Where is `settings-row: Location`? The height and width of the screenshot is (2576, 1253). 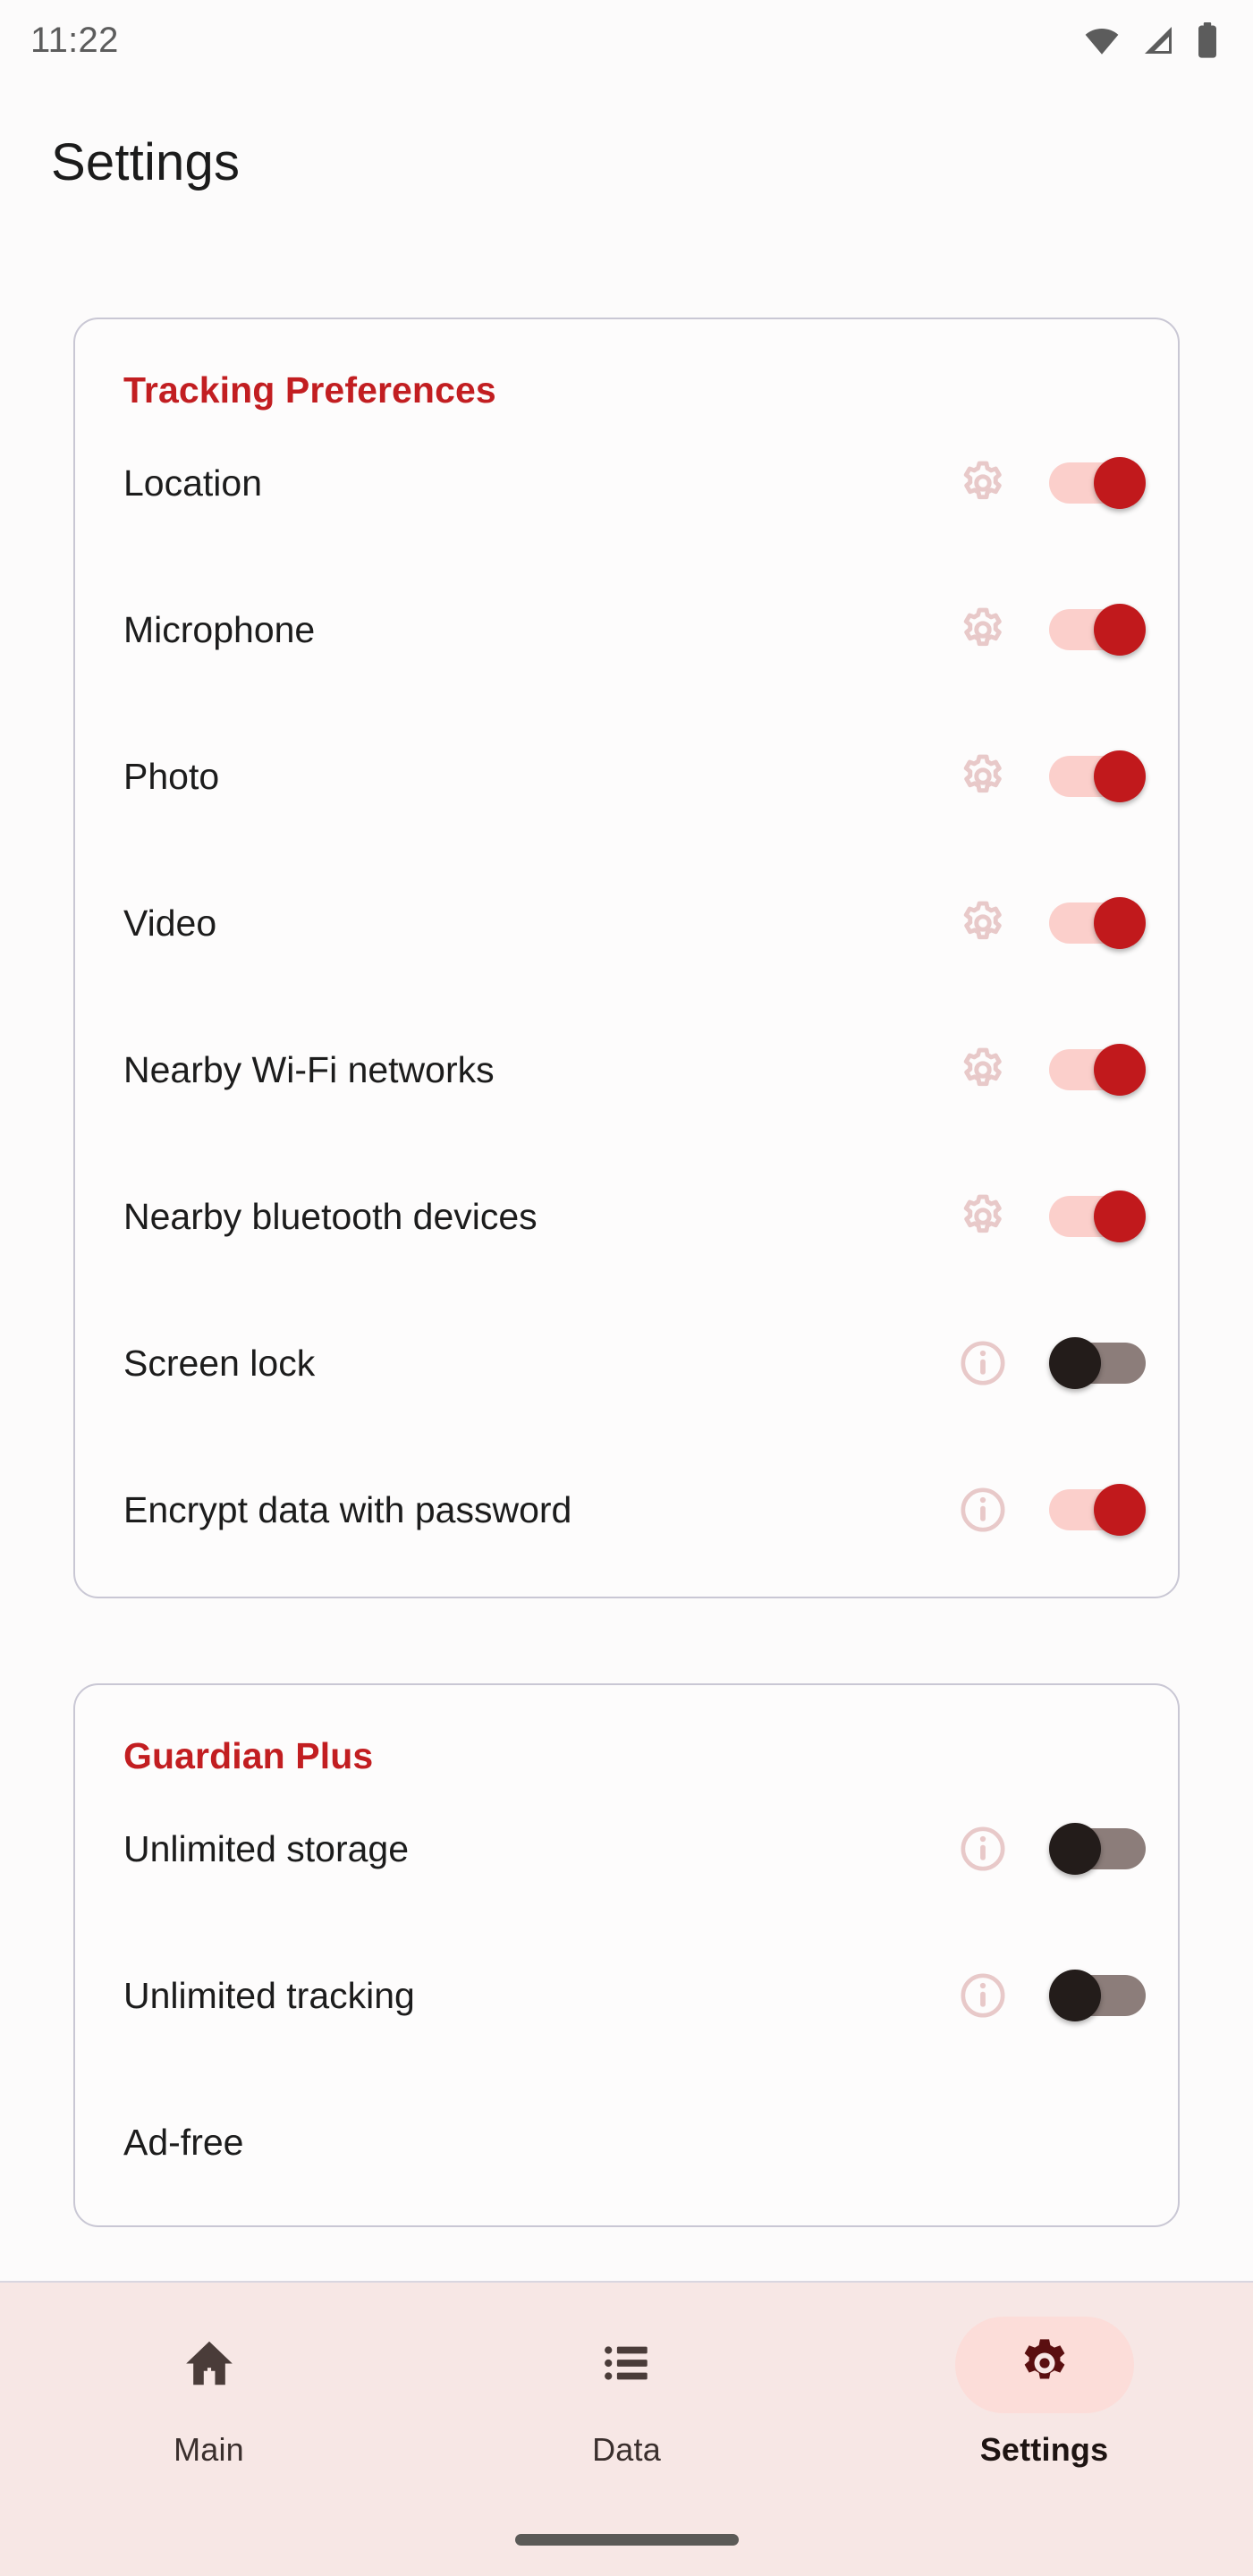
settings-row: Location is located at coordinates (628, 483).